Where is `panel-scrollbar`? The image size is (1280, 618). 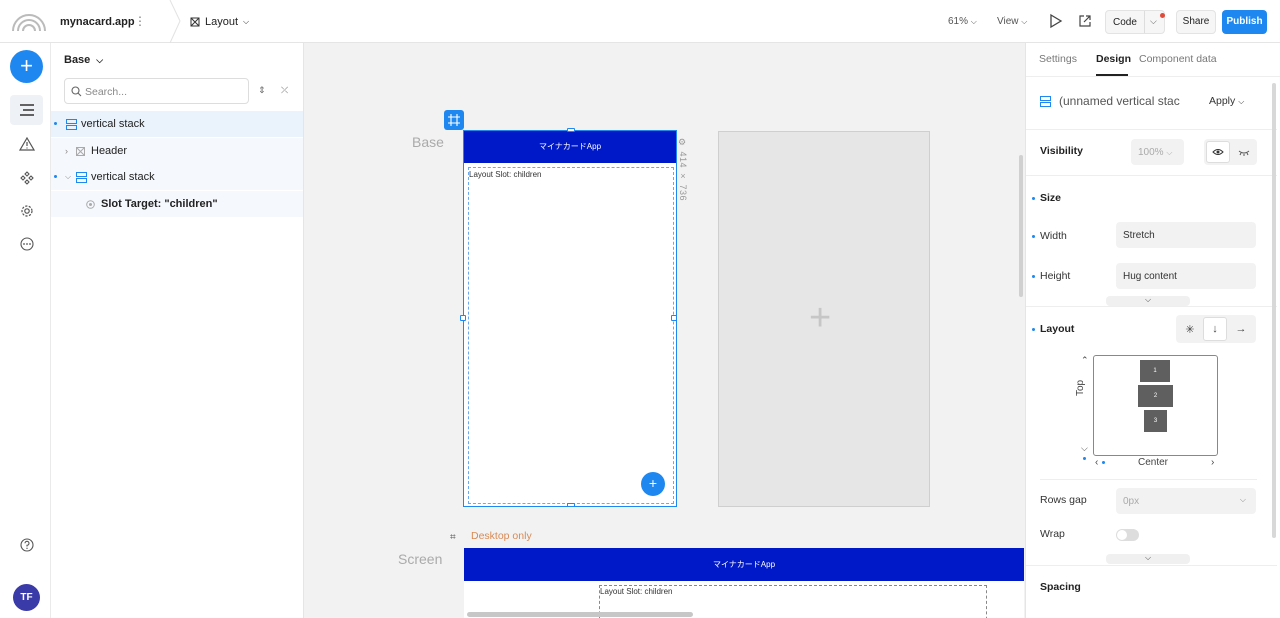
panel-scrollbar is located at coordinates (1274, 310).